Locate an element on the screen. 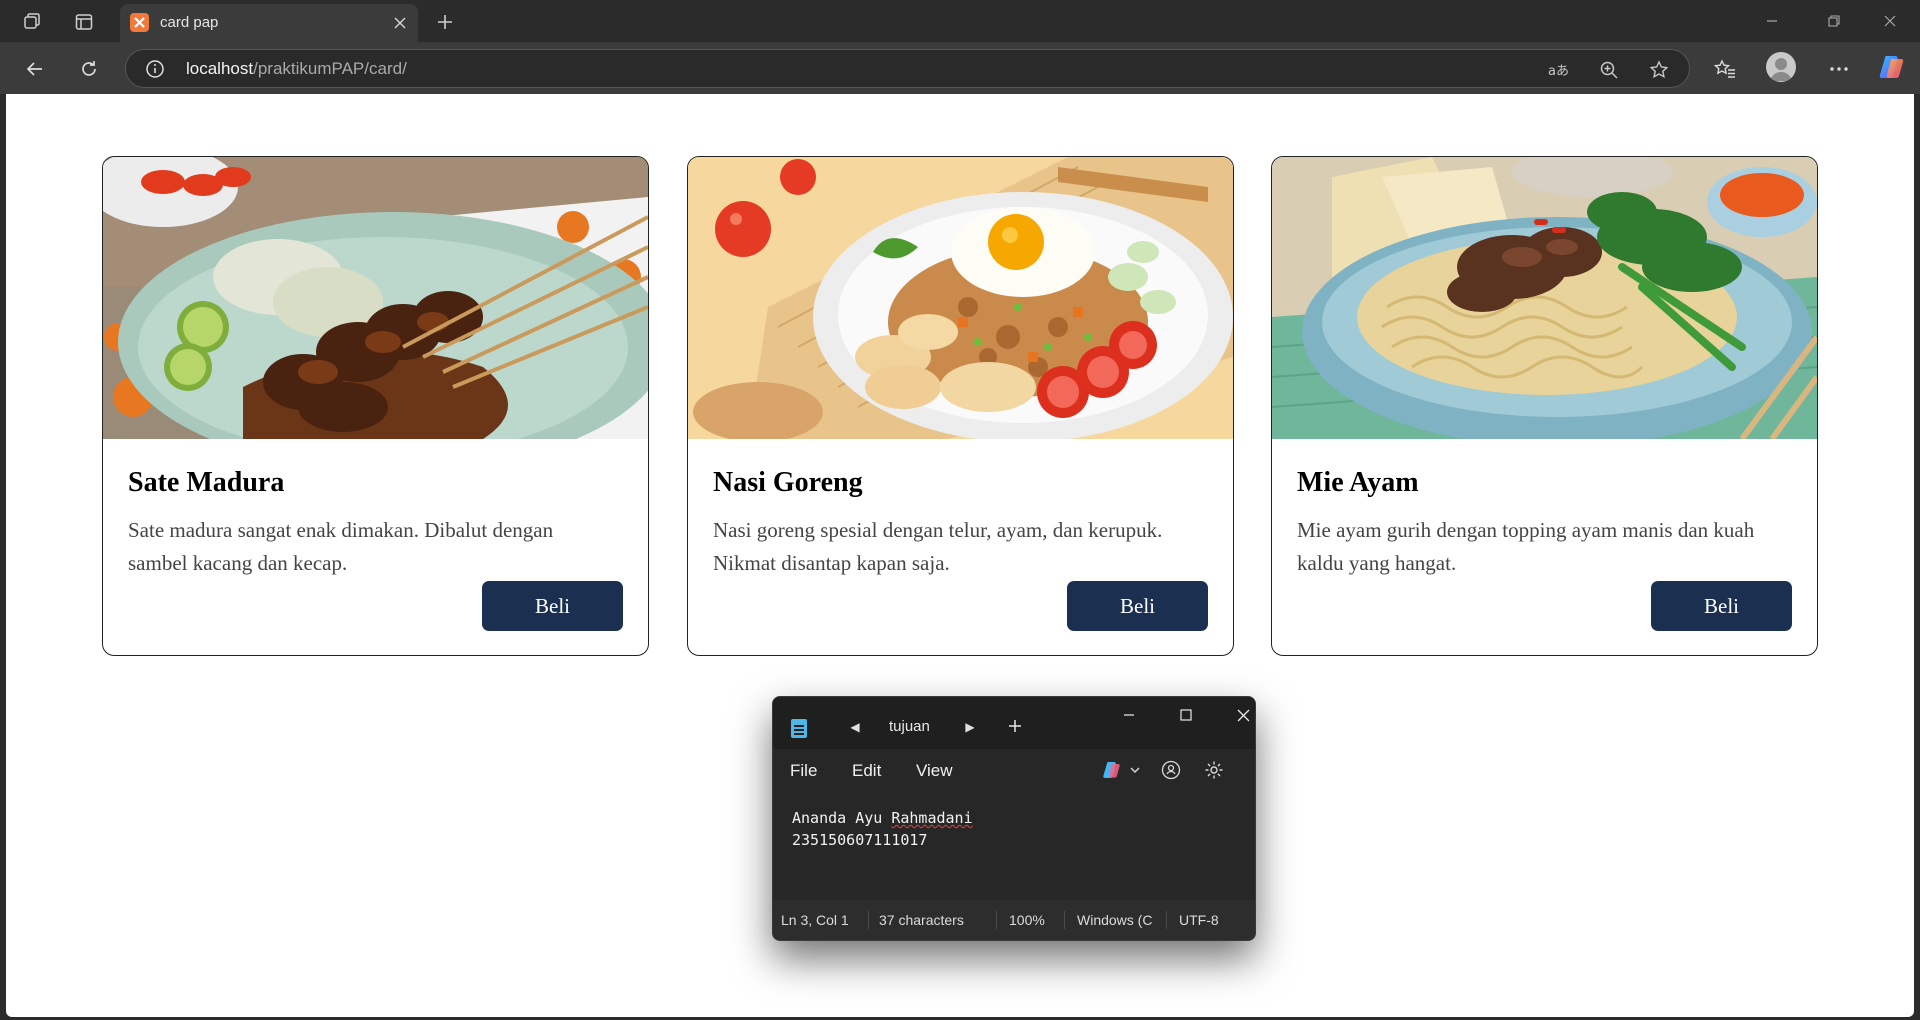 This screenshot has width=1920, height=1020. text-line-1: Ananda Ayu Rahmadani is located at coordinates (882, 818).